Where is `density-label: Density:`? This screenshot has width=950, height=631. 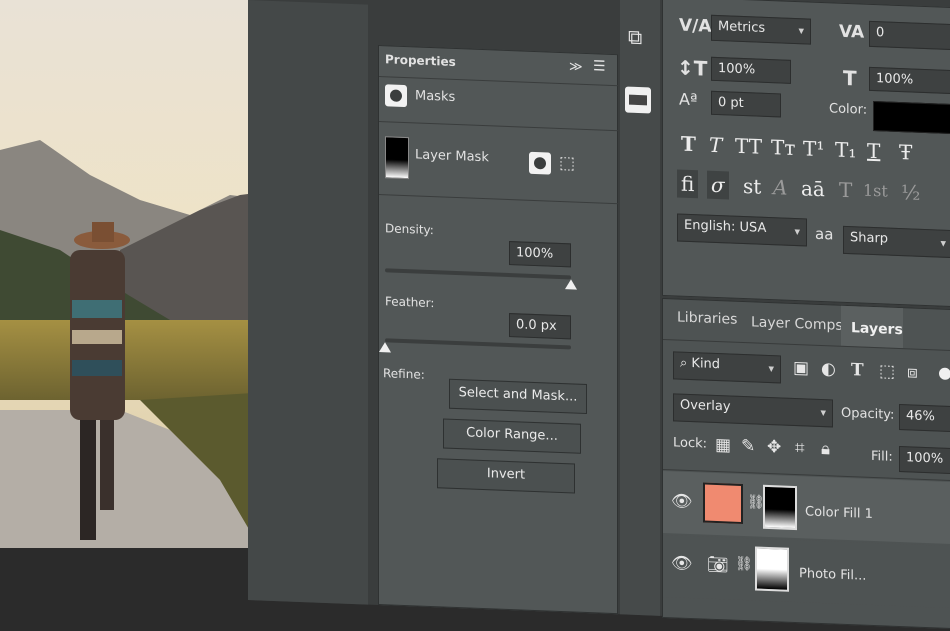 density-label: Density: is located at coordinates (409, 229).